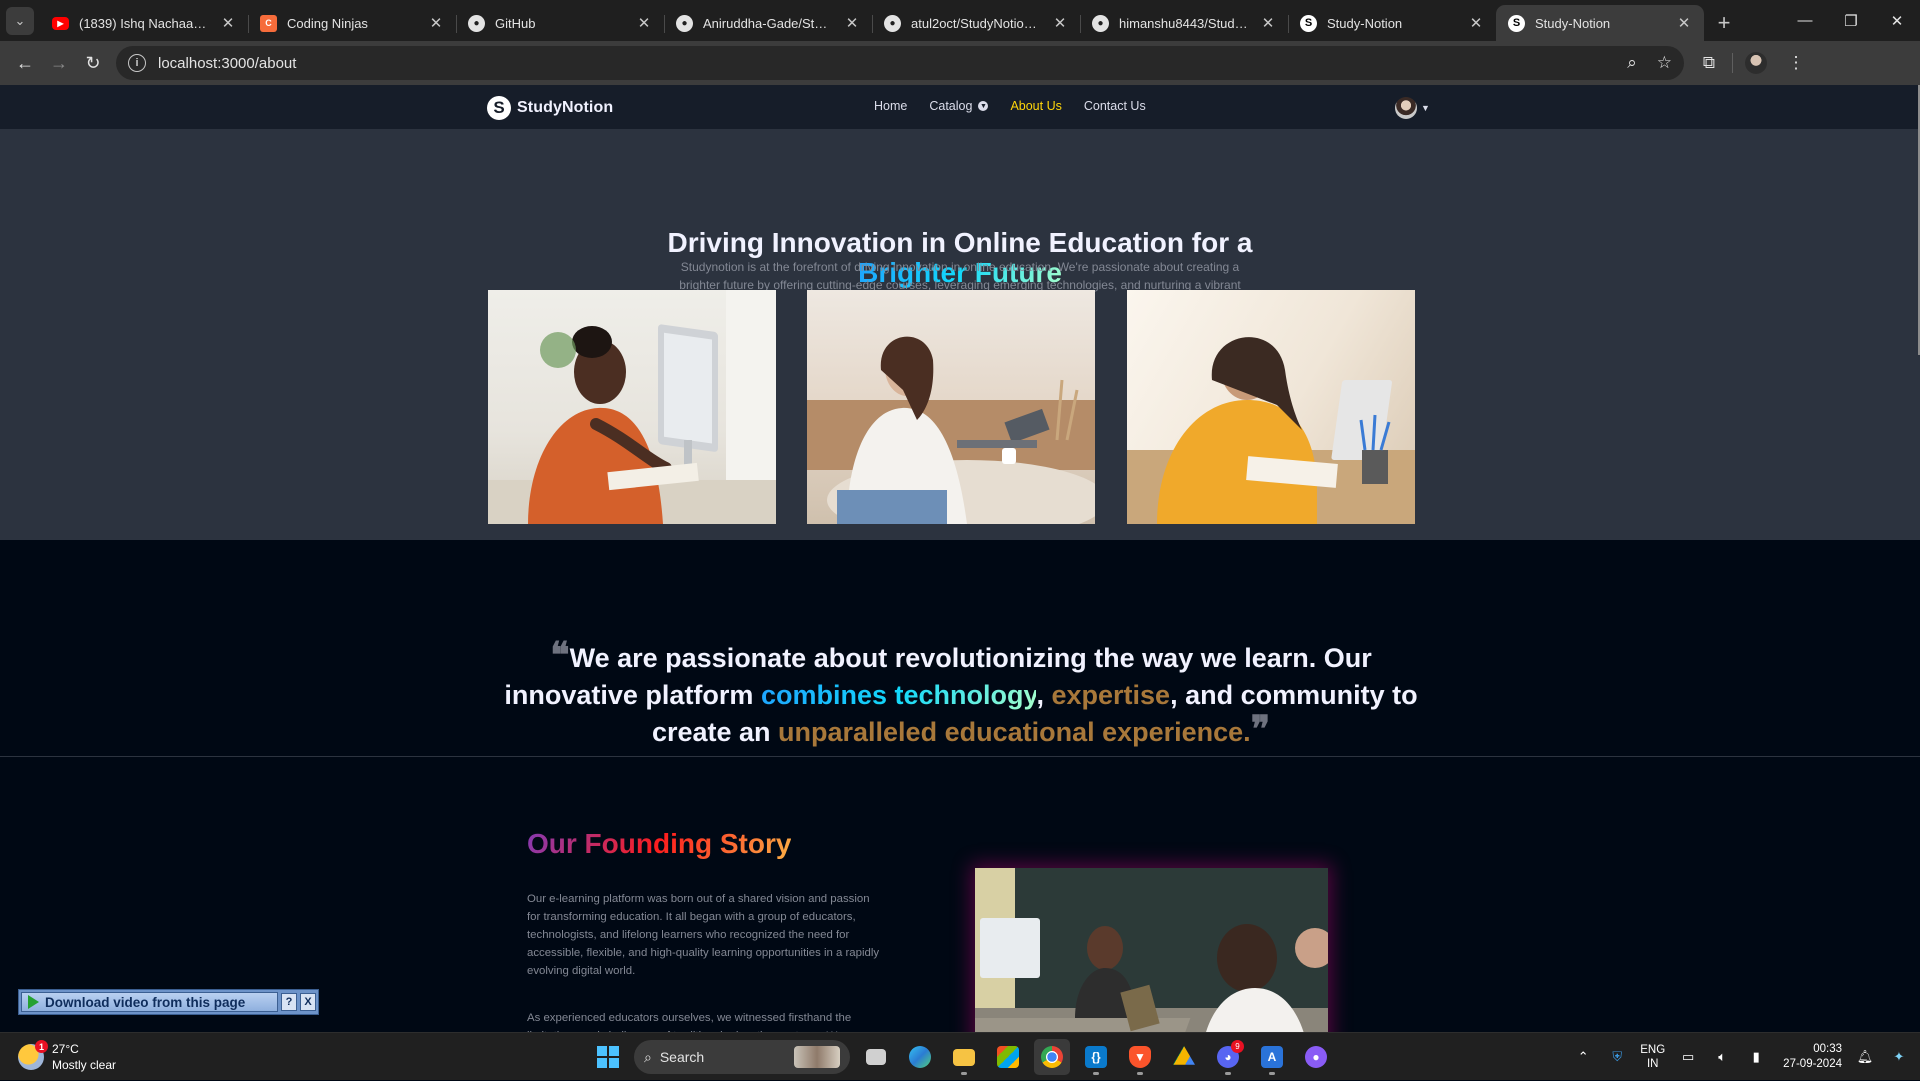  What do you see at coordinates (308, 1002) in the screenshot?
I see `close-icon: X` at bounding box center [308, 1002].